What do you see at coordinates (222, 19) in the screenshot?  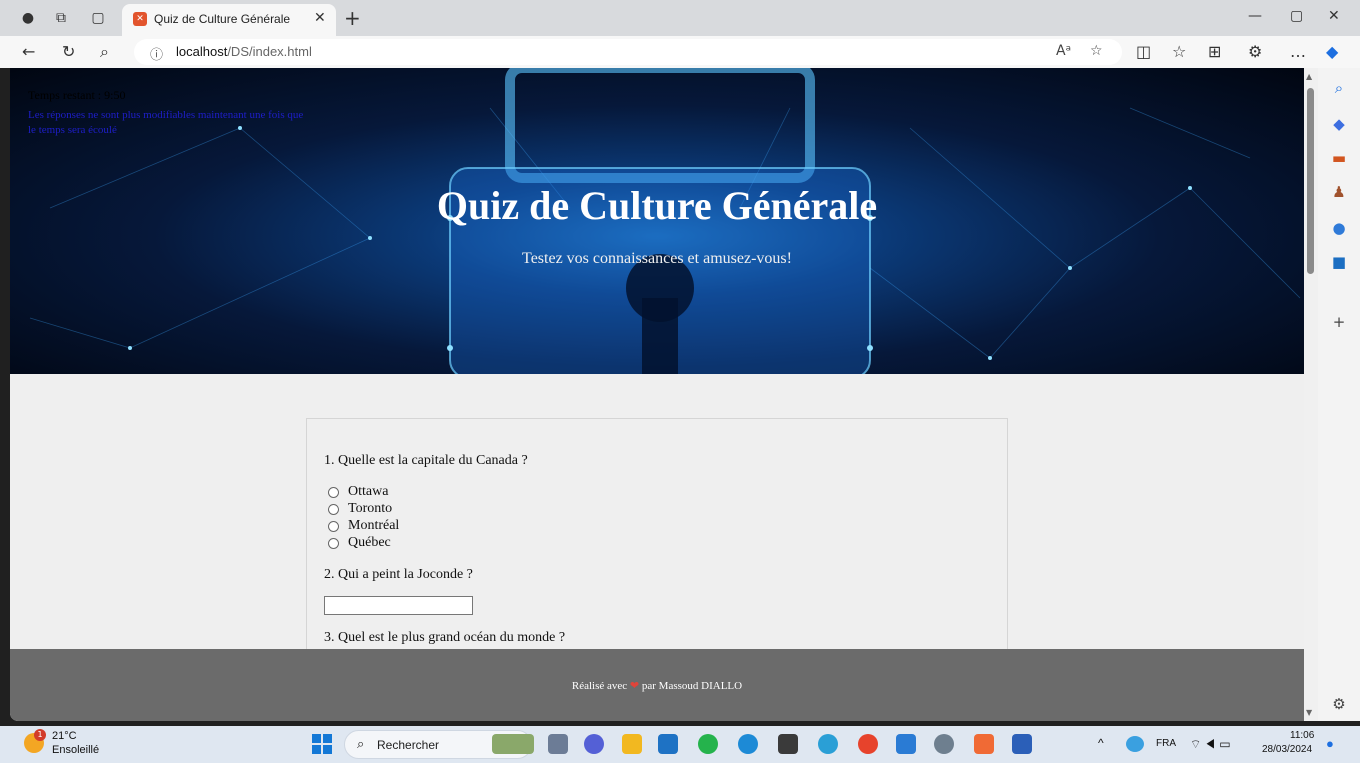 I see `tab-title: Quiz de Culture Générale` at bounding box center [222, 19].